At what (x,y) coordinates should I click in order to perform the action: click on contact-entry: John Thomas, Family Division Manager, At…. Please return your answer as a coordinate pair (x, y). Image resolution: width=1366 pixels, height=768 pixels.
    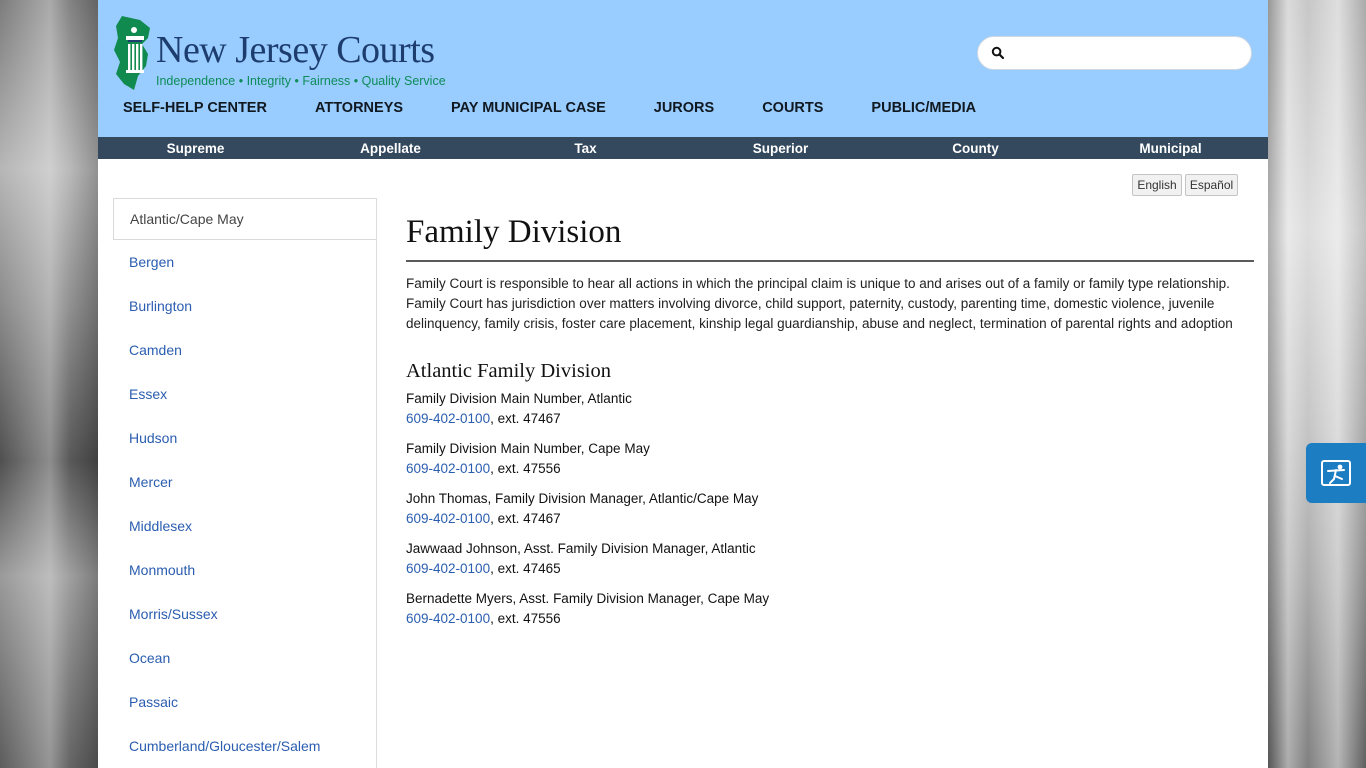
    Looking at the image, I should click on (830, 509).